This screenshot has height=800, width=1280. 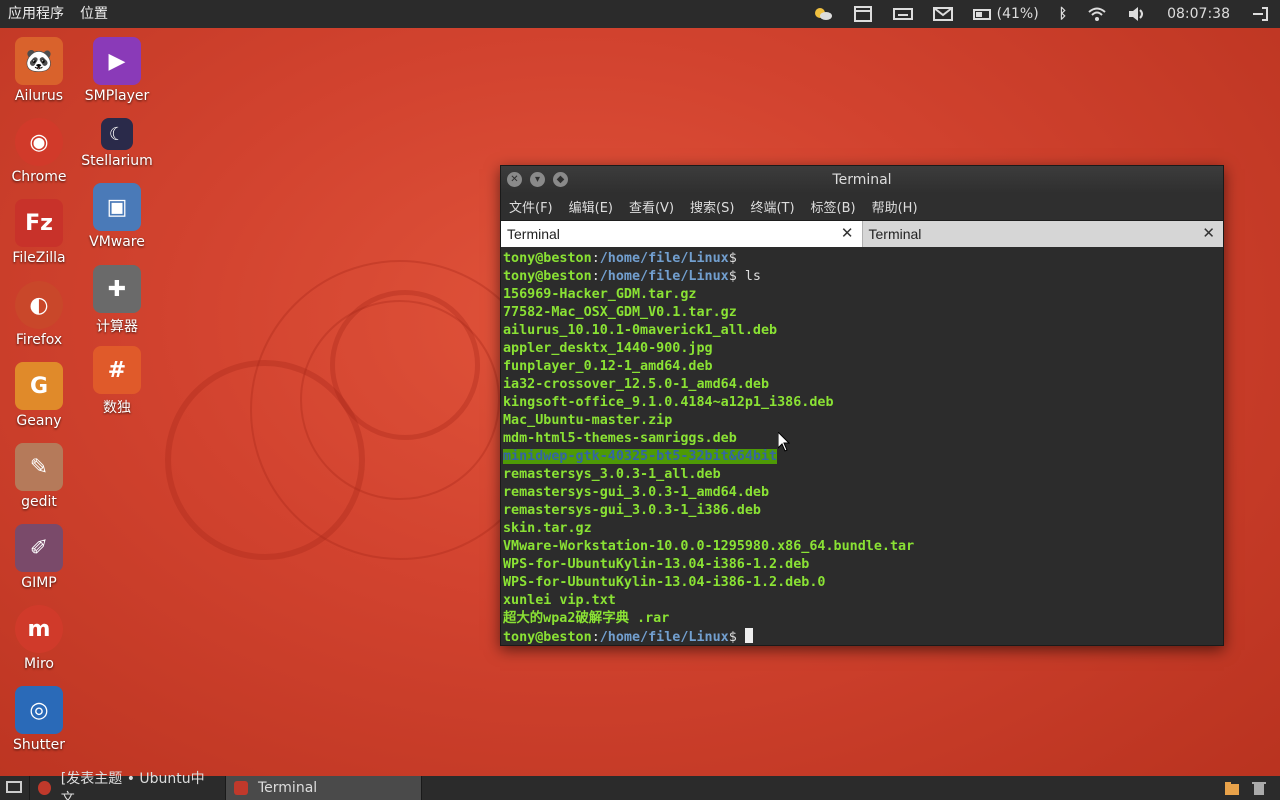 What do you see at coordinates (732, 258) in the screenshot?
I see `prompt-symbol: $` at bounding box center [732, 258].